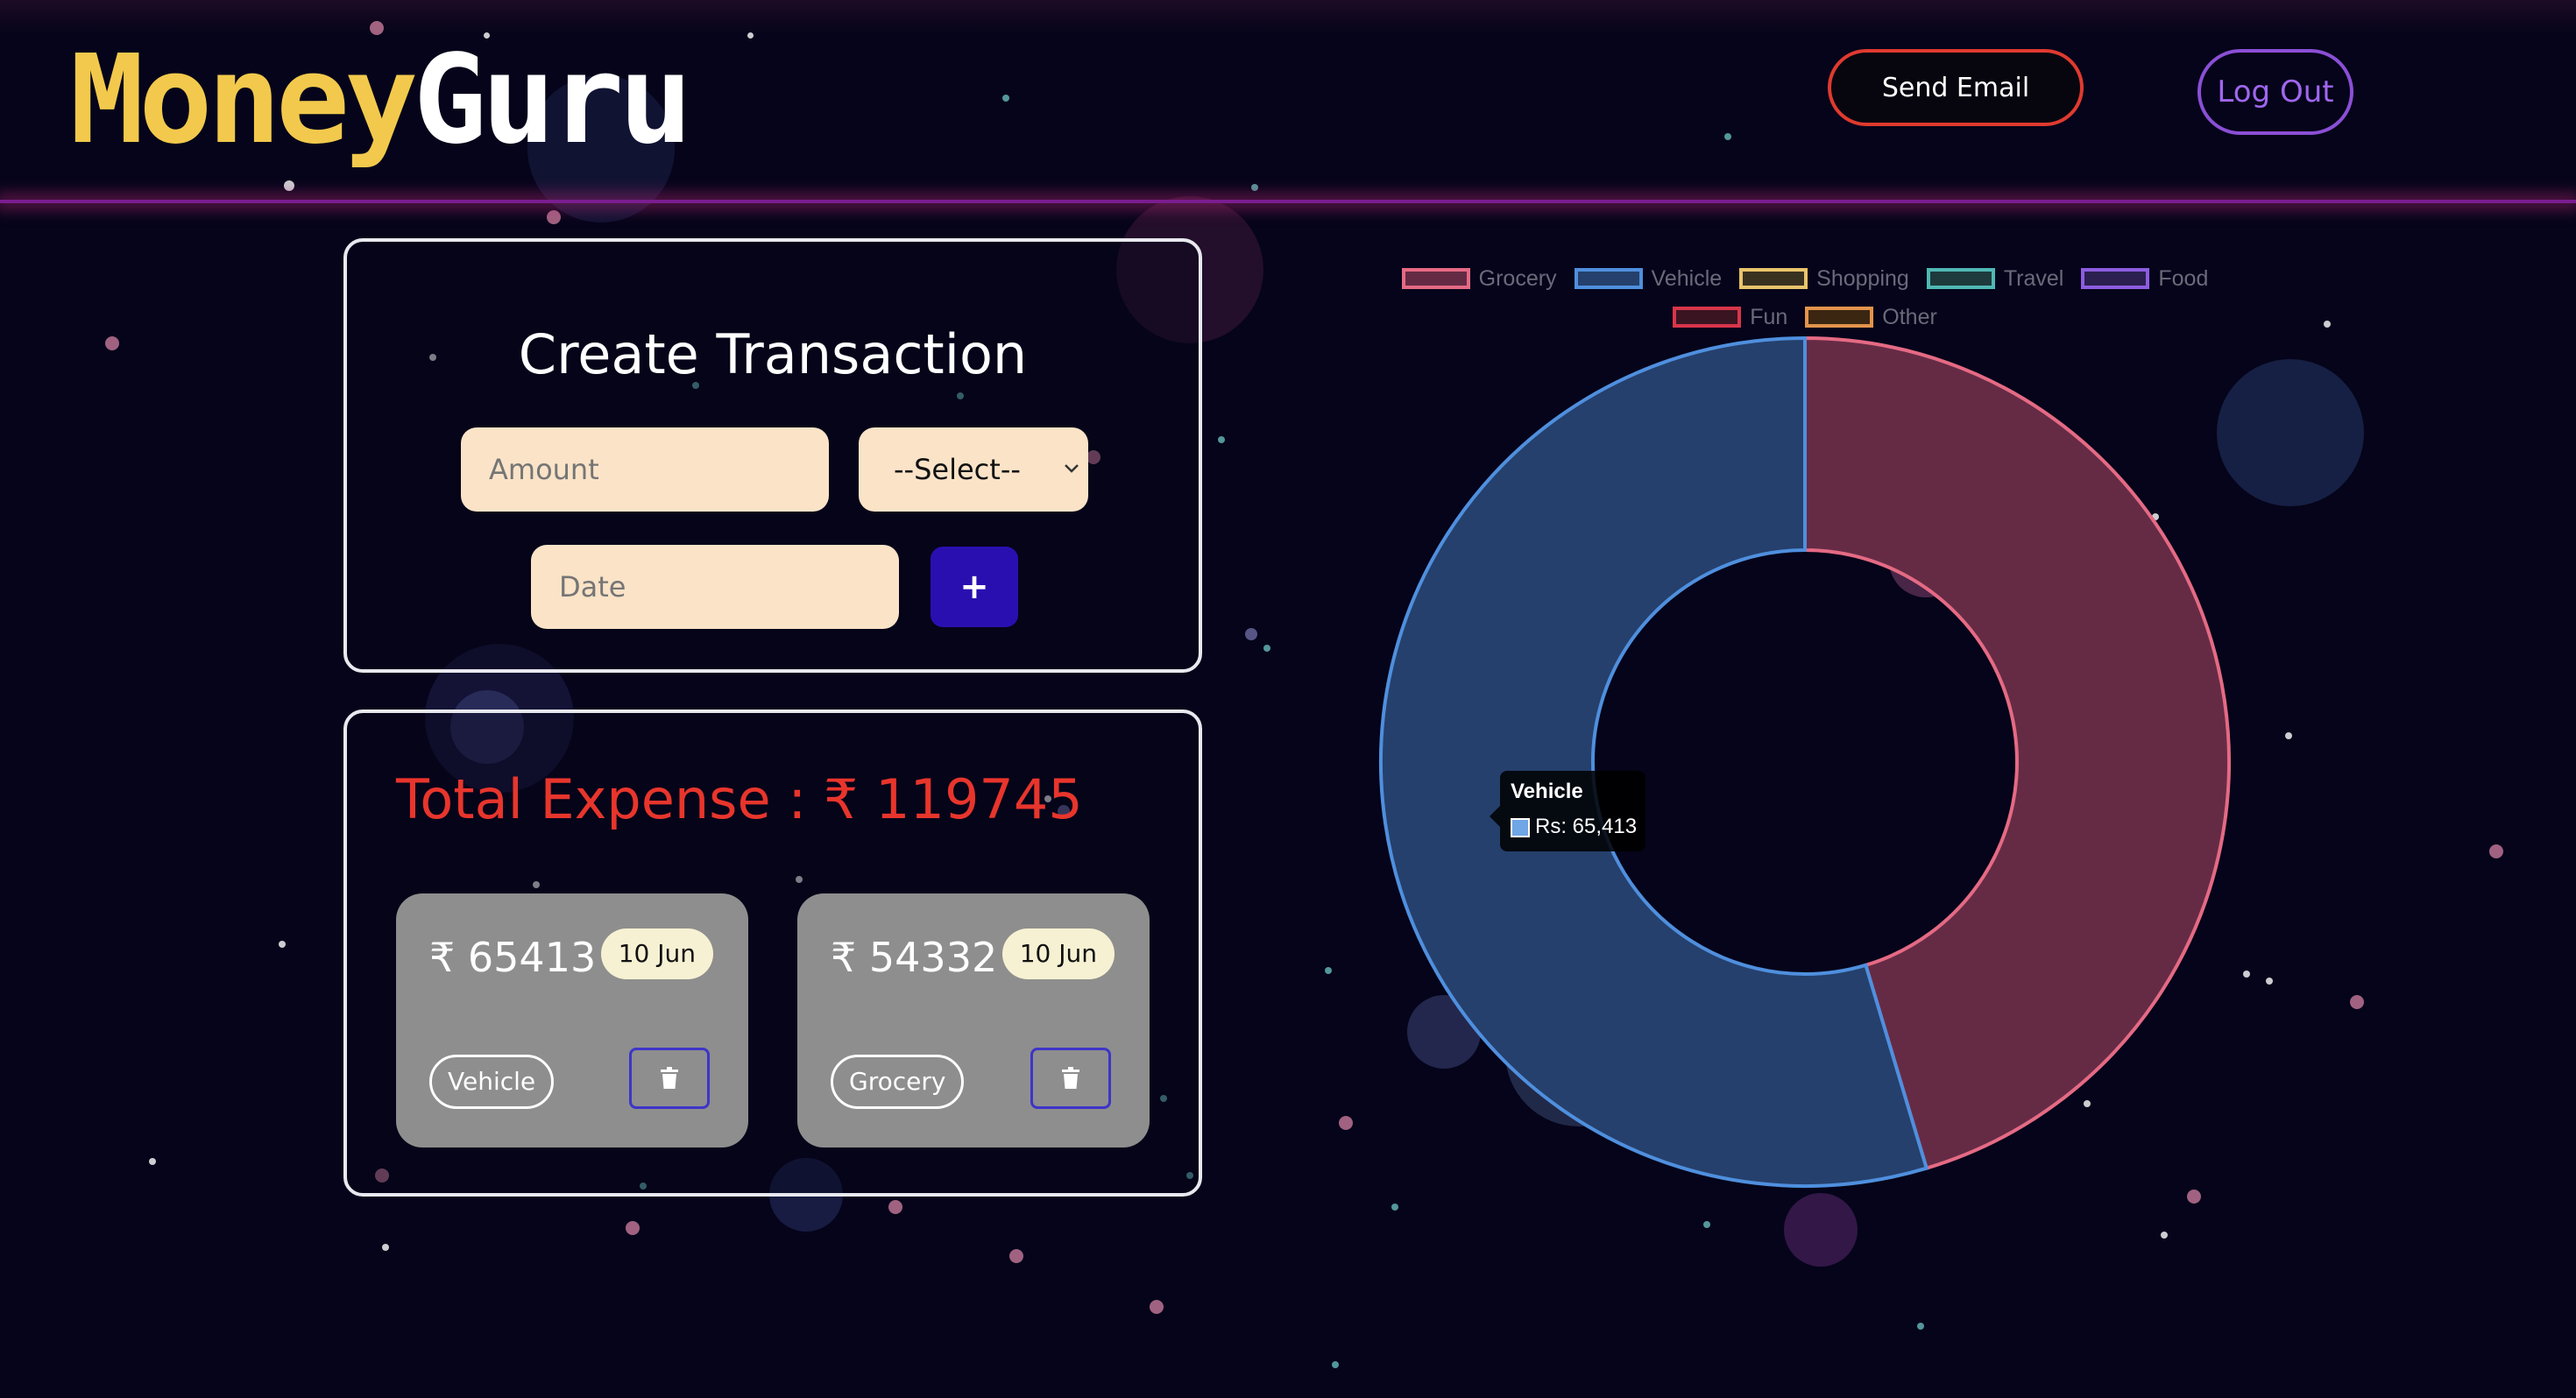 This screenshot has width=2576, height=1398. Describe the element at coordinates (2033, 278) in the screenshot. I see `legend-label: Travel` at that location.